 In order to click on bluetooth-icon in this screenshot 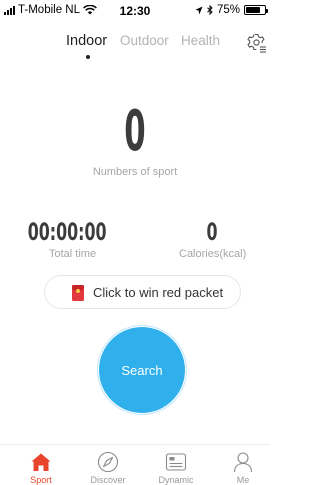, I will do `click(210, 10)`.